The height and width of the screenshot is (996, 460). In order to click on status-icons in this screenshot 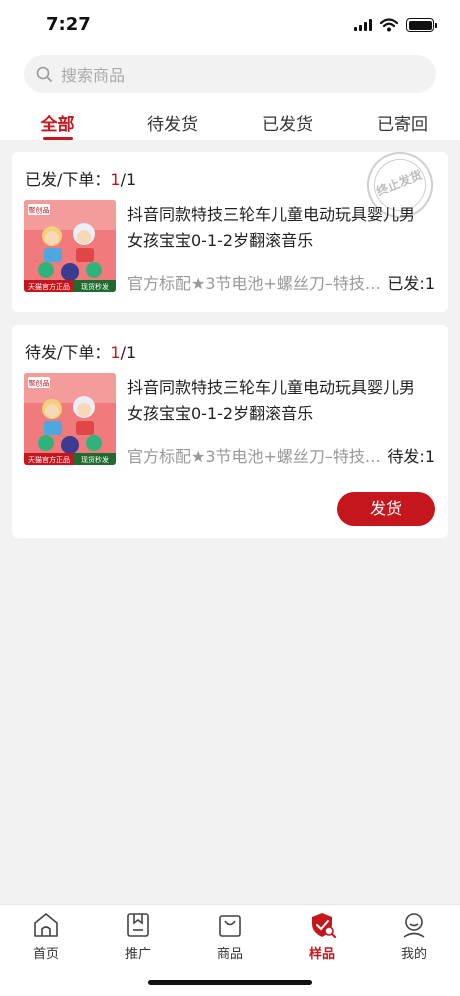, I will do `click(395, 25)`.